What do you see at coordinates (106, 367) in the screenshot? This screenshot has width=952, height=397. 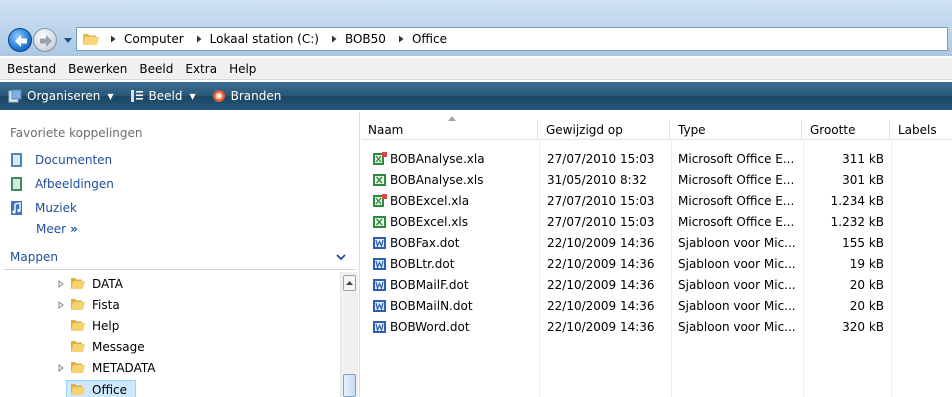 I see `tree-item-metadata: METADATA` at bounding box center [106, 367].